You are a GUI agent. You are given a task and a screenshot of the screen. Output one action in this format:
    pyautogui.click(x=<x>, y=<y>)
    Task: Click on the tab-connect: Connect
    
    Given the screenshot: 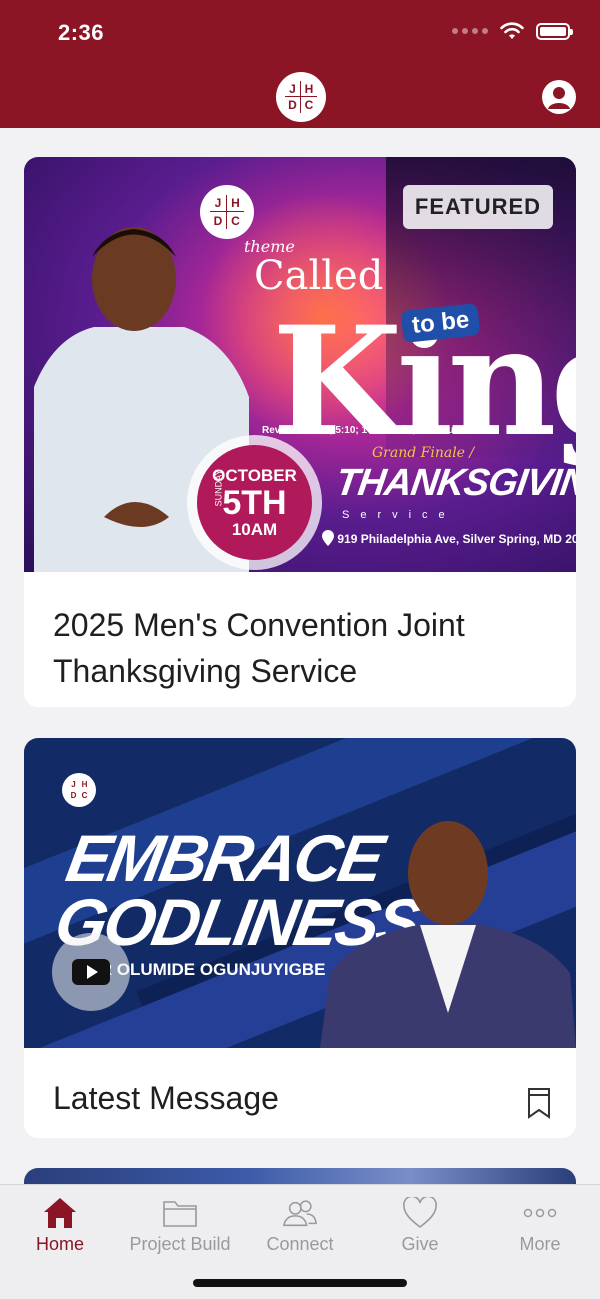 What is the action you would take?
    pyautogui.click(x=300, y=1225)
    